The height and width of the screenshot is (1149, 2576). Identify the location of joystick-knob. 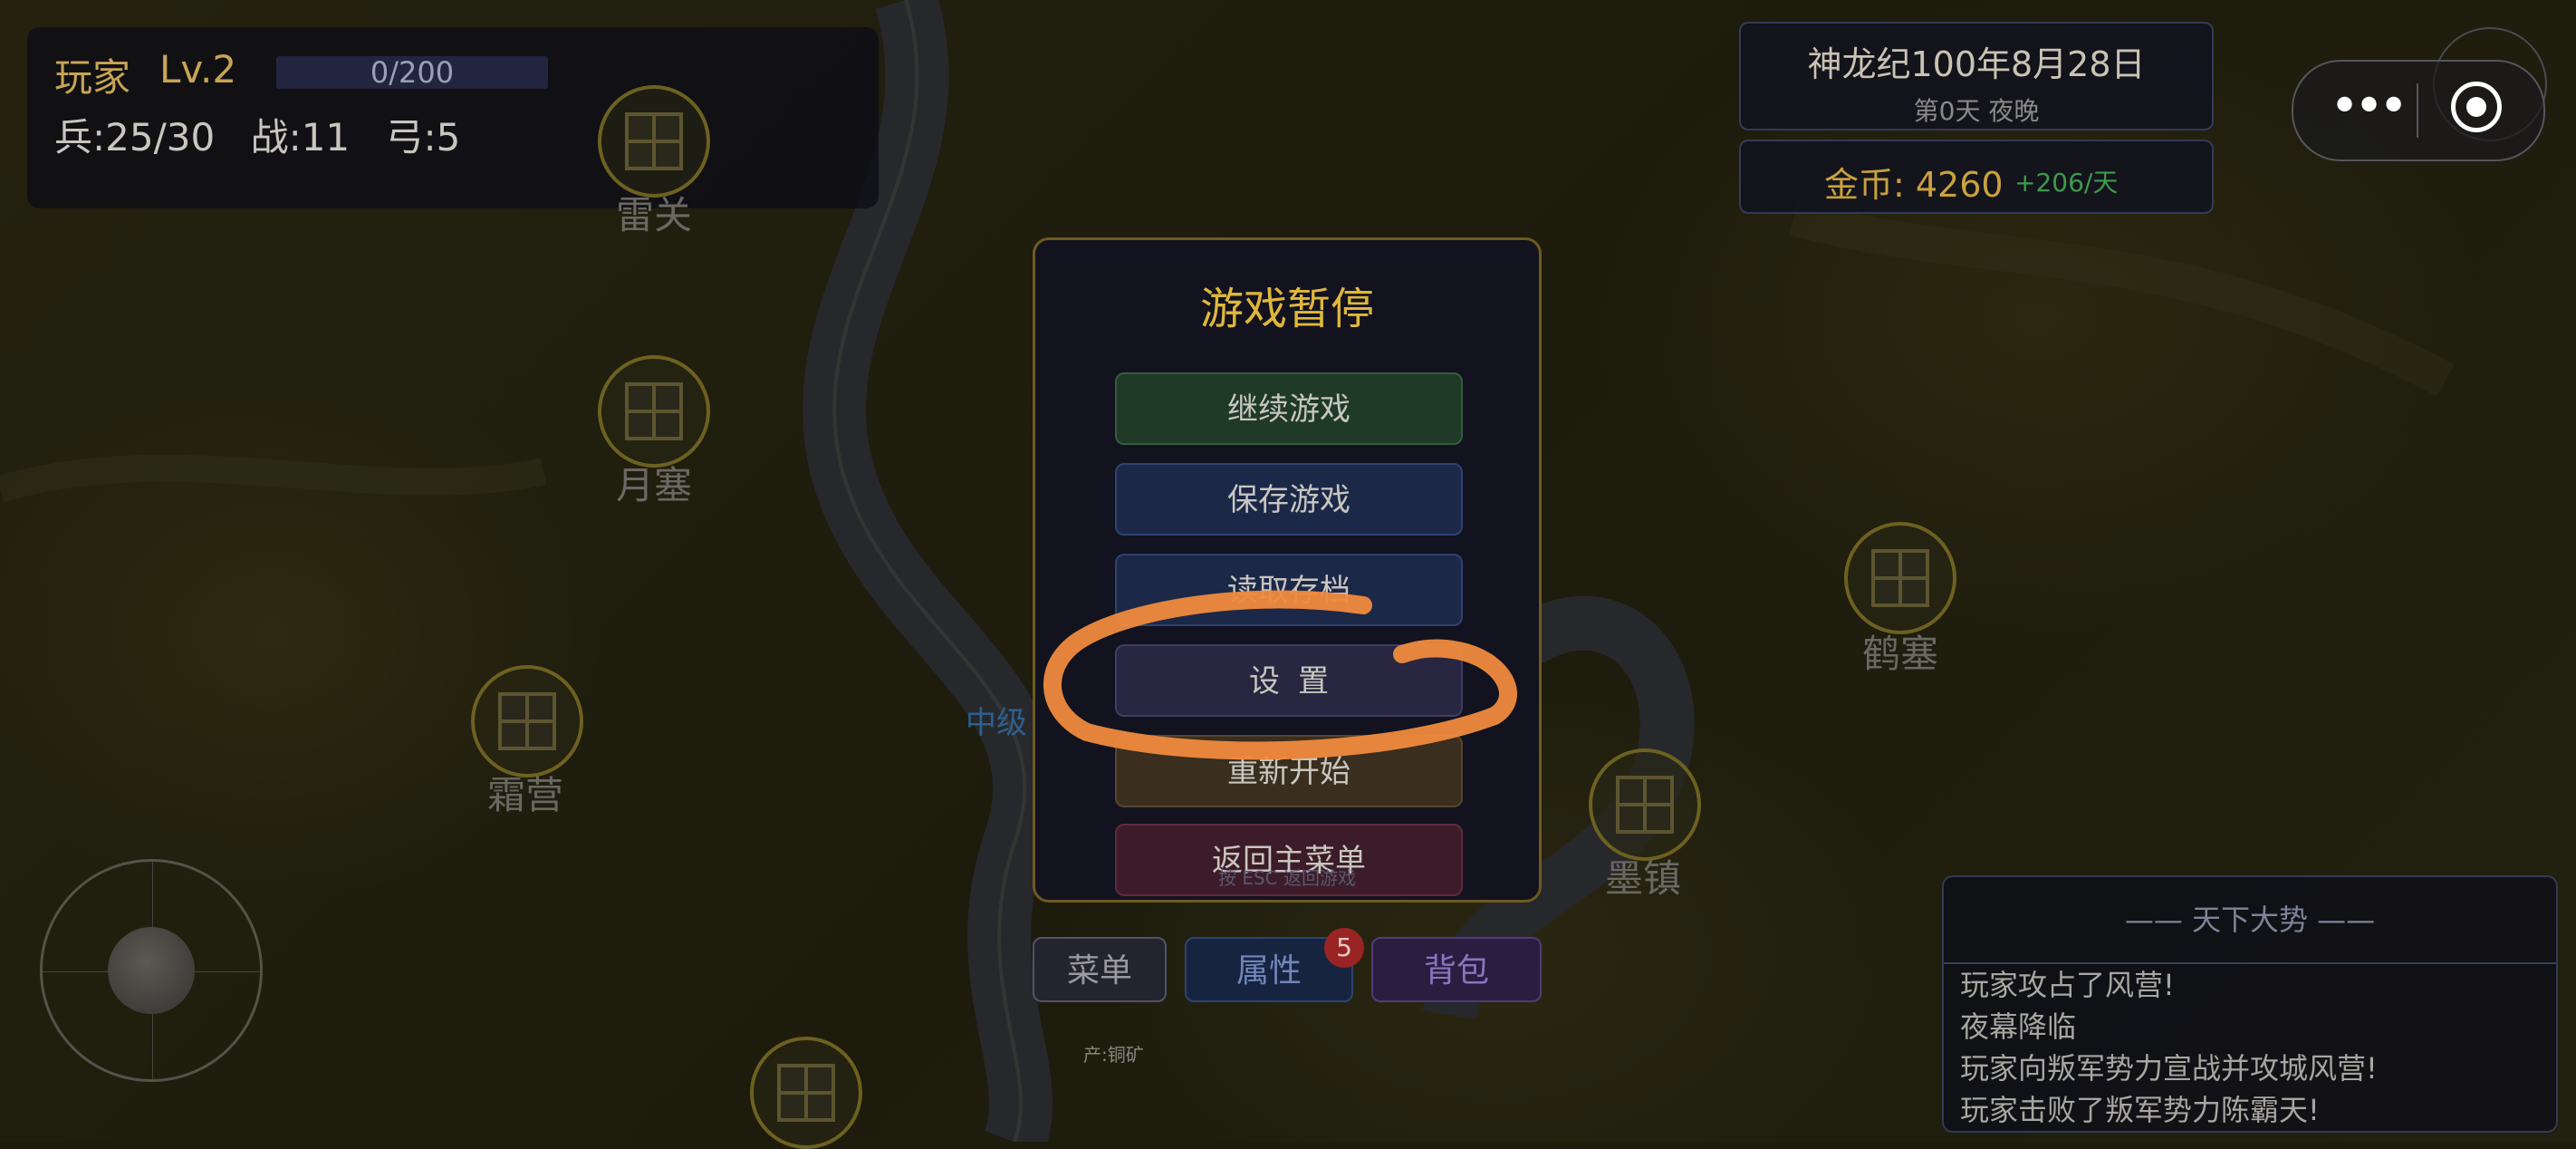
(151, 971).